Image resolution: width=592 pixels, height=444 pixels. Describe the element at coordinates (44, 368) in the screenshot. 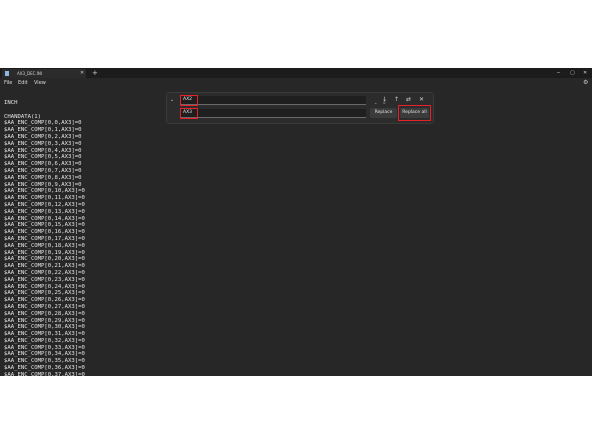

I see `text-line: $AA_ENC_COMP[0,36,AX3]=0` at that location.